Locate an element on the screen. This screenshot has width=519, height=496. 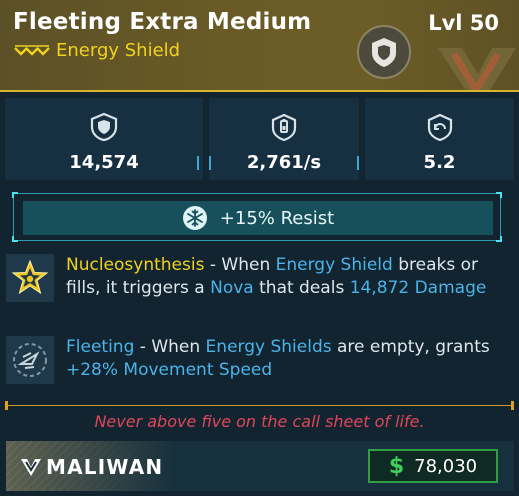
stat-recharge-delay: 5.2 is located at coordinates (439, 139).